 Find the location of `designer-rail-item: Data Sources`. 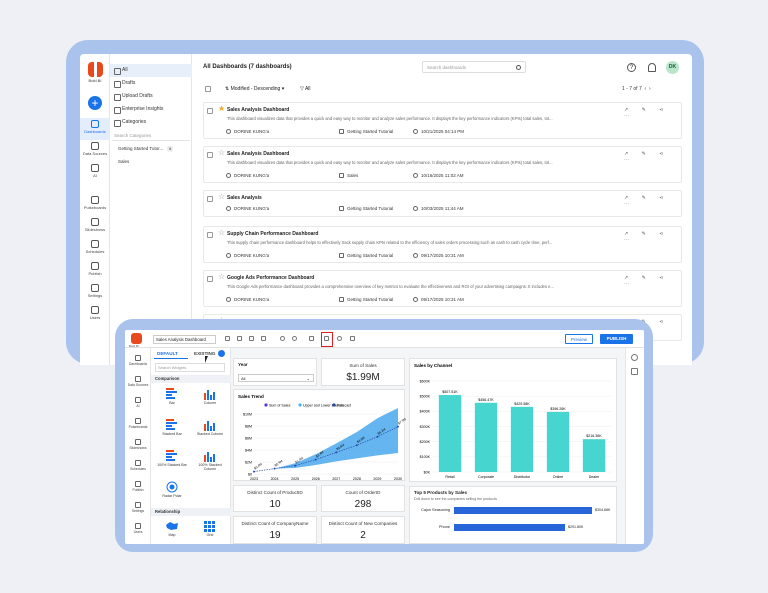

designer-rail-item: Data Sources is located at coordinates (138, 383).